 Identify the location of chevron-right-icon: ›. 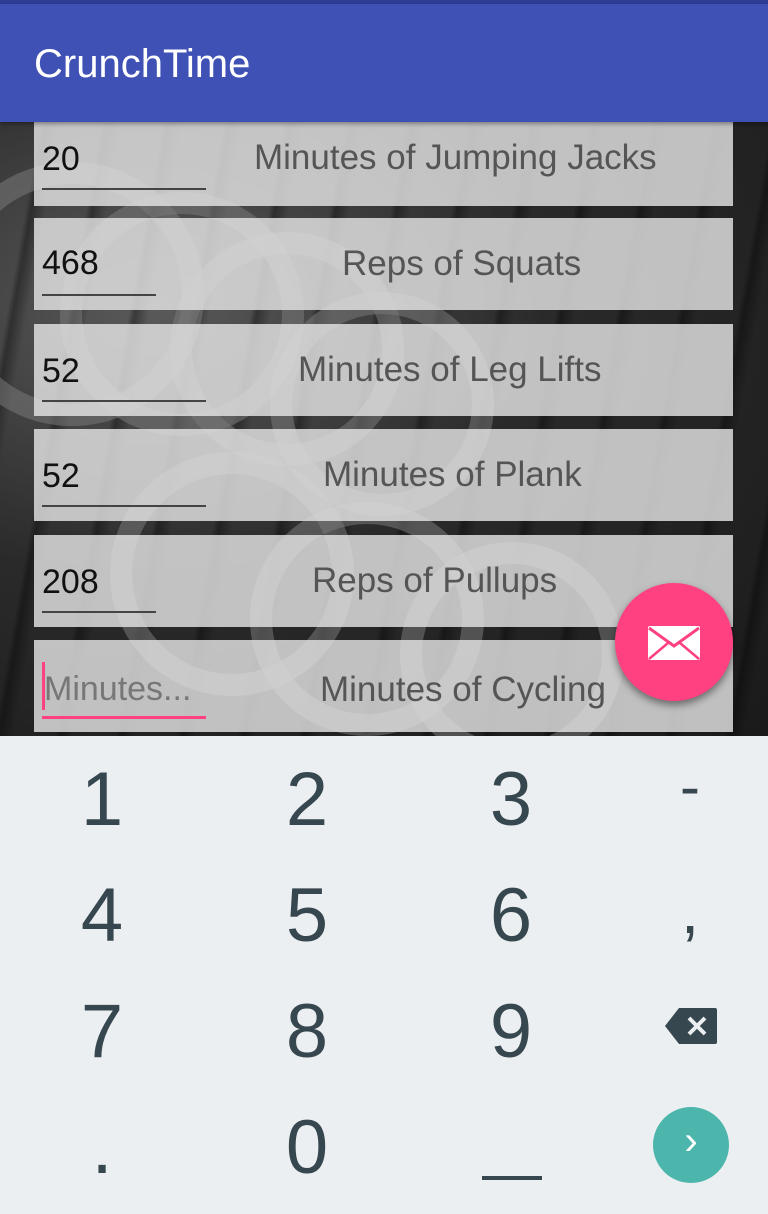
(691, 1141).